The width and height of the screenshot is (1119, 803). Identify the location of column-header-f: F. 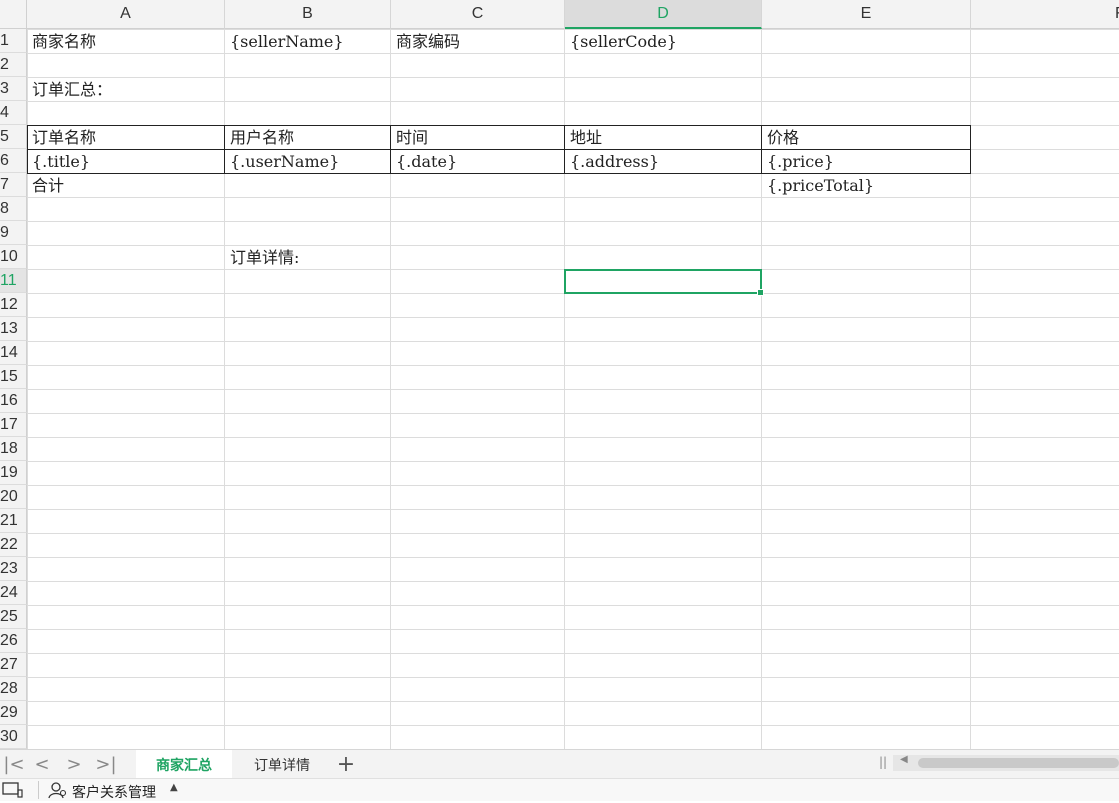
(1045, 14).